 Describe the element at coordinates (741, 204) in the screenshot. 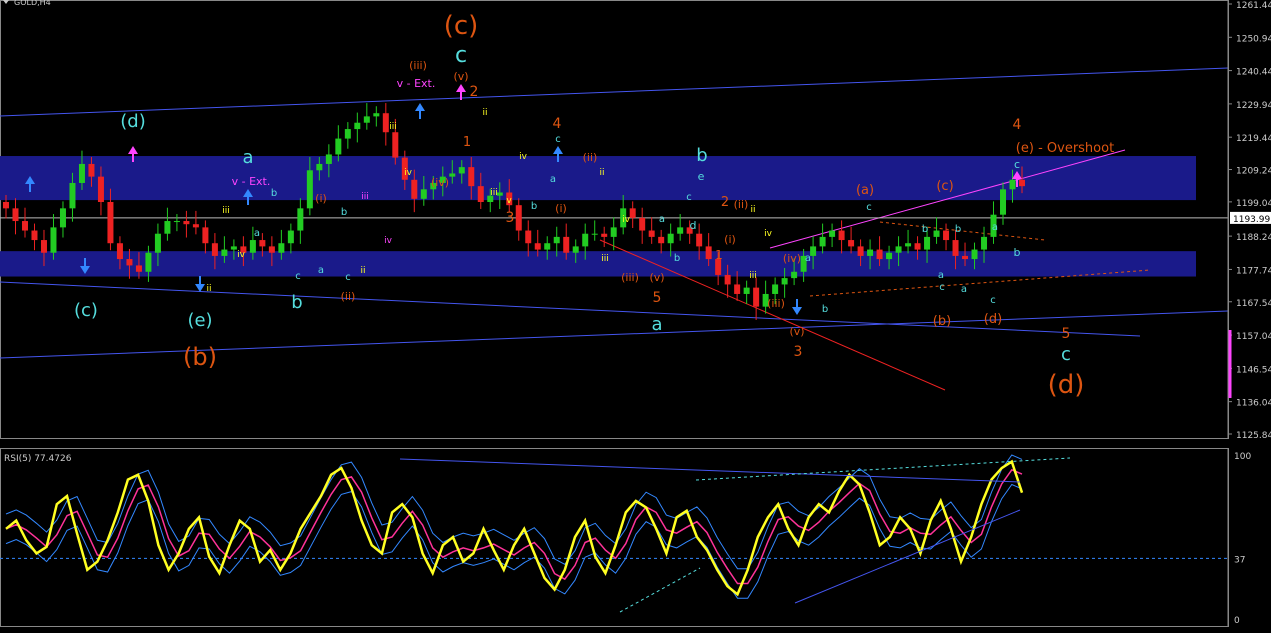

I see `wave-label-ii-mid: (ii)` at that location.